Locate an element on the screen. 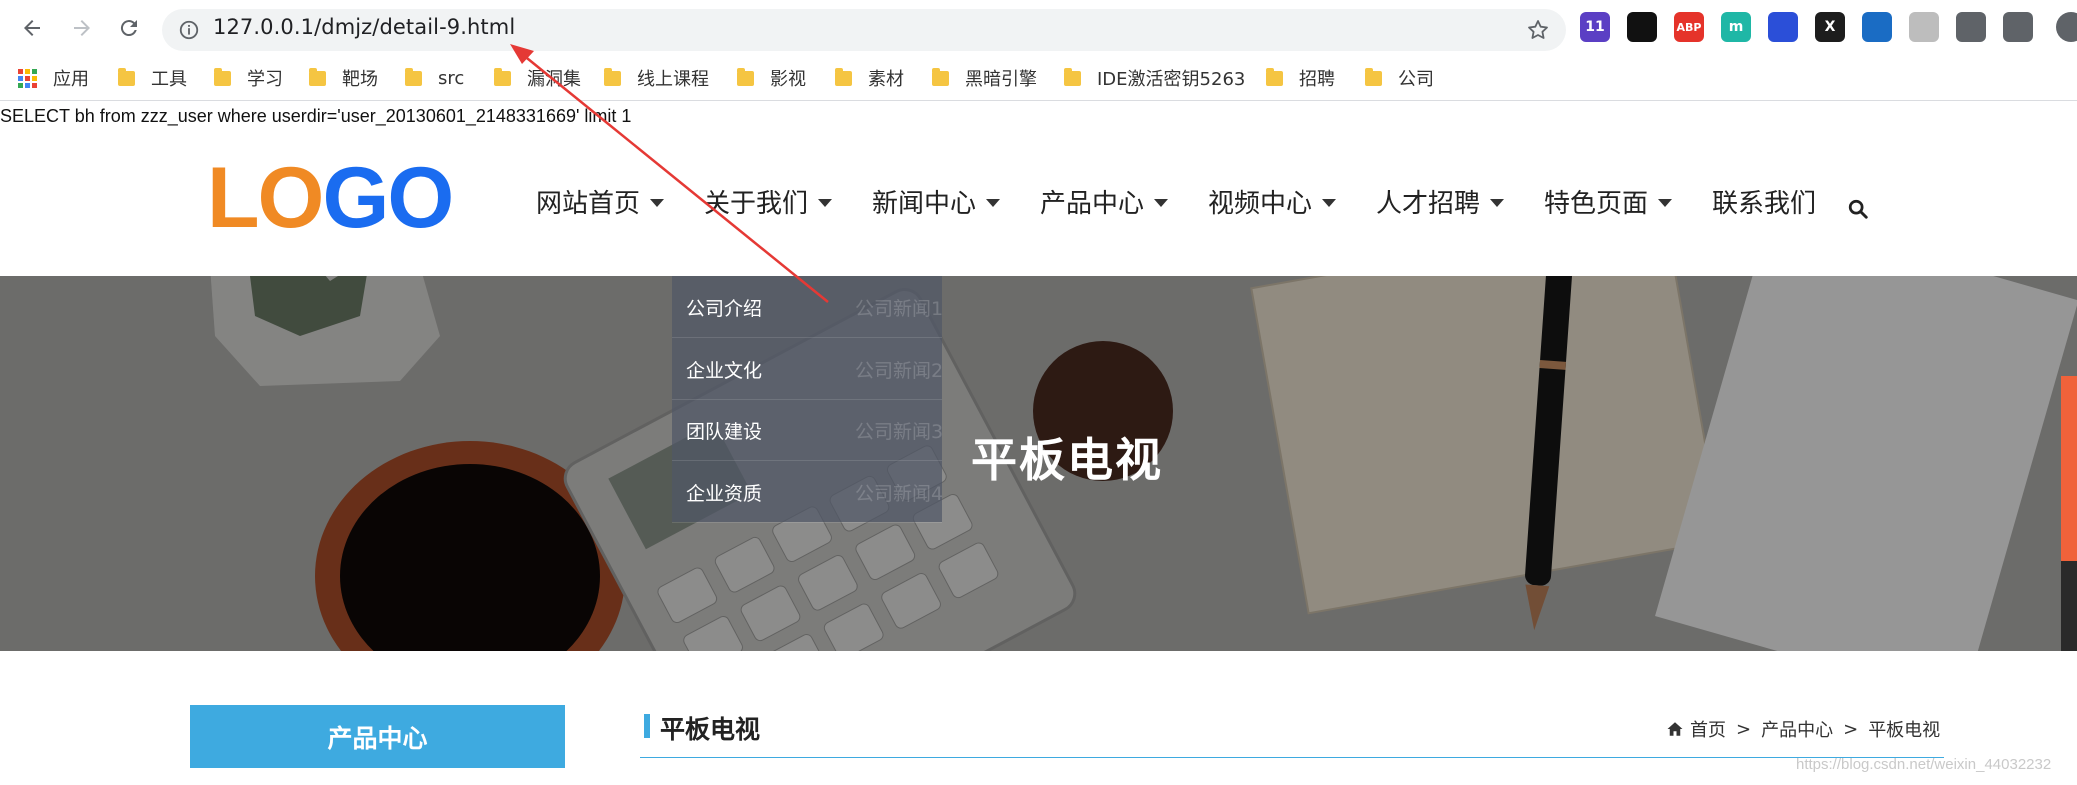 Image resolution: width=2077 pixels, height=785 pixels. bookmark-item: 影视 is located at coordinates (771, 78).